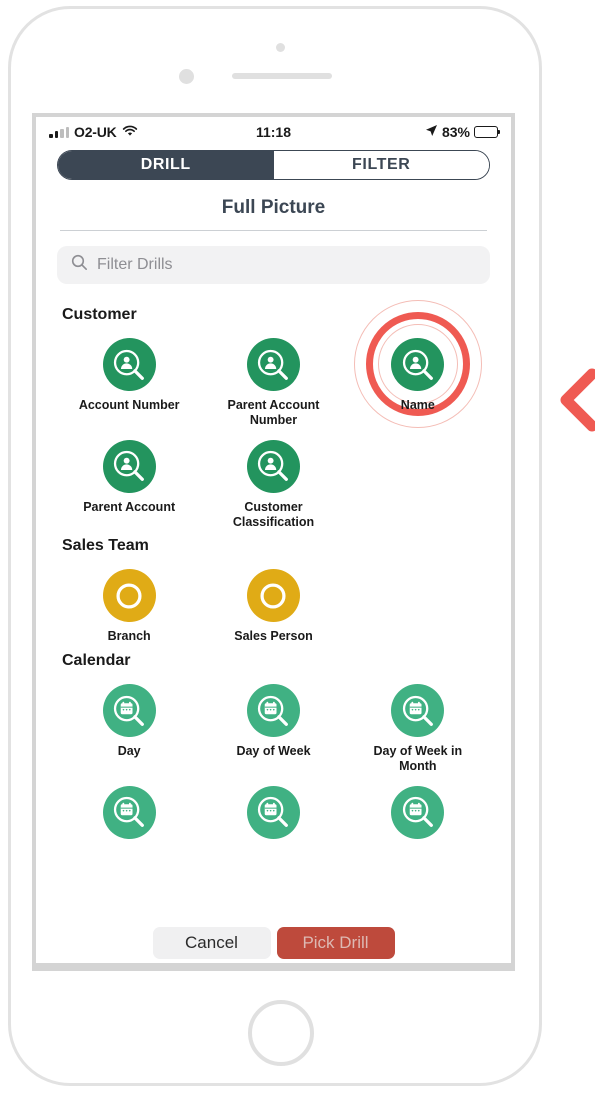 The width and height of the screenshot is (595, 1094). What do you see at coordinates (455, 132) in the screenshot?
I see `battery-percent-label: 83%` at bounding box center [455, 132].